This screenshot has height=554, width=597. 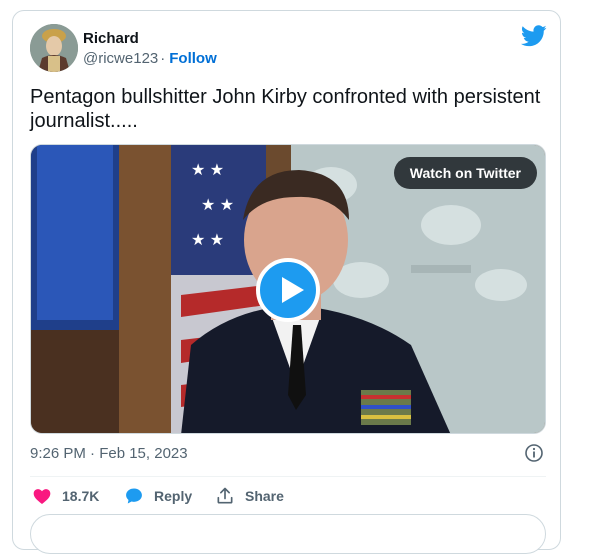 I want to click on like-button: 18.7K, so click(x=65, y=496).